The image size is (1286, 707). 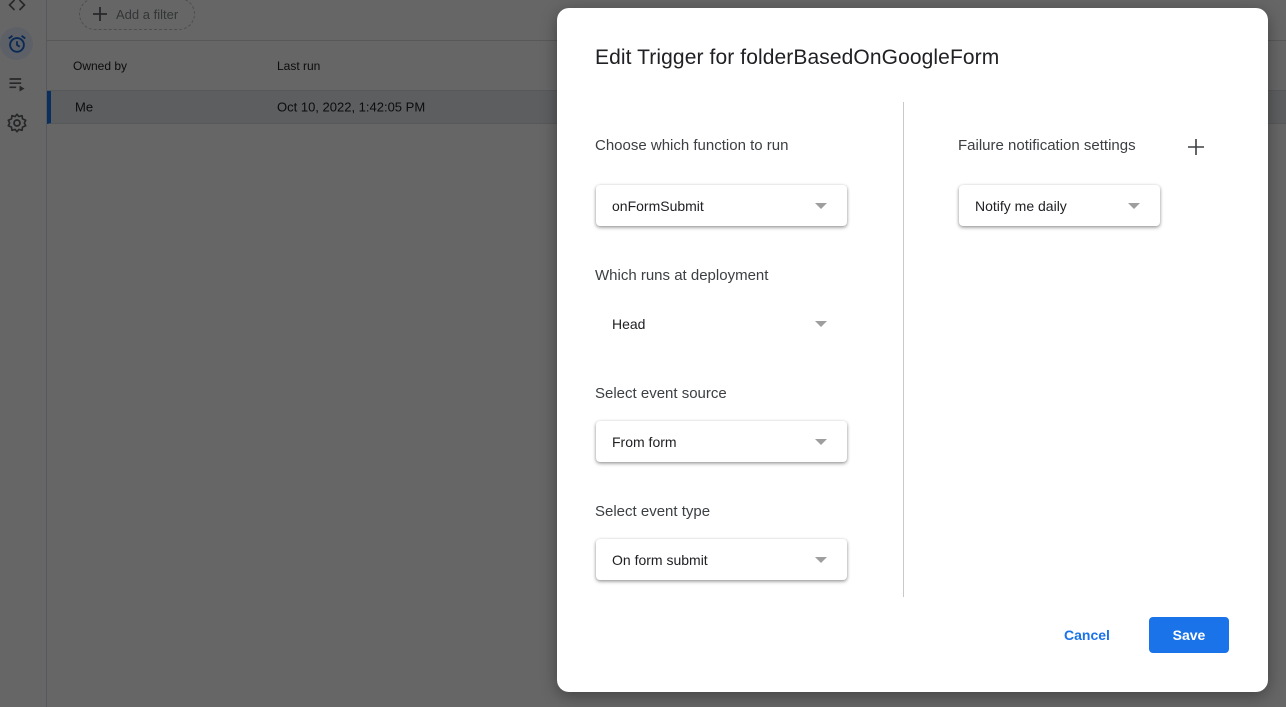 What do you see at coordinates (721, 559) in the screenshot?
I see `event-type-select: On form submit` at bounding box center [721, 559].